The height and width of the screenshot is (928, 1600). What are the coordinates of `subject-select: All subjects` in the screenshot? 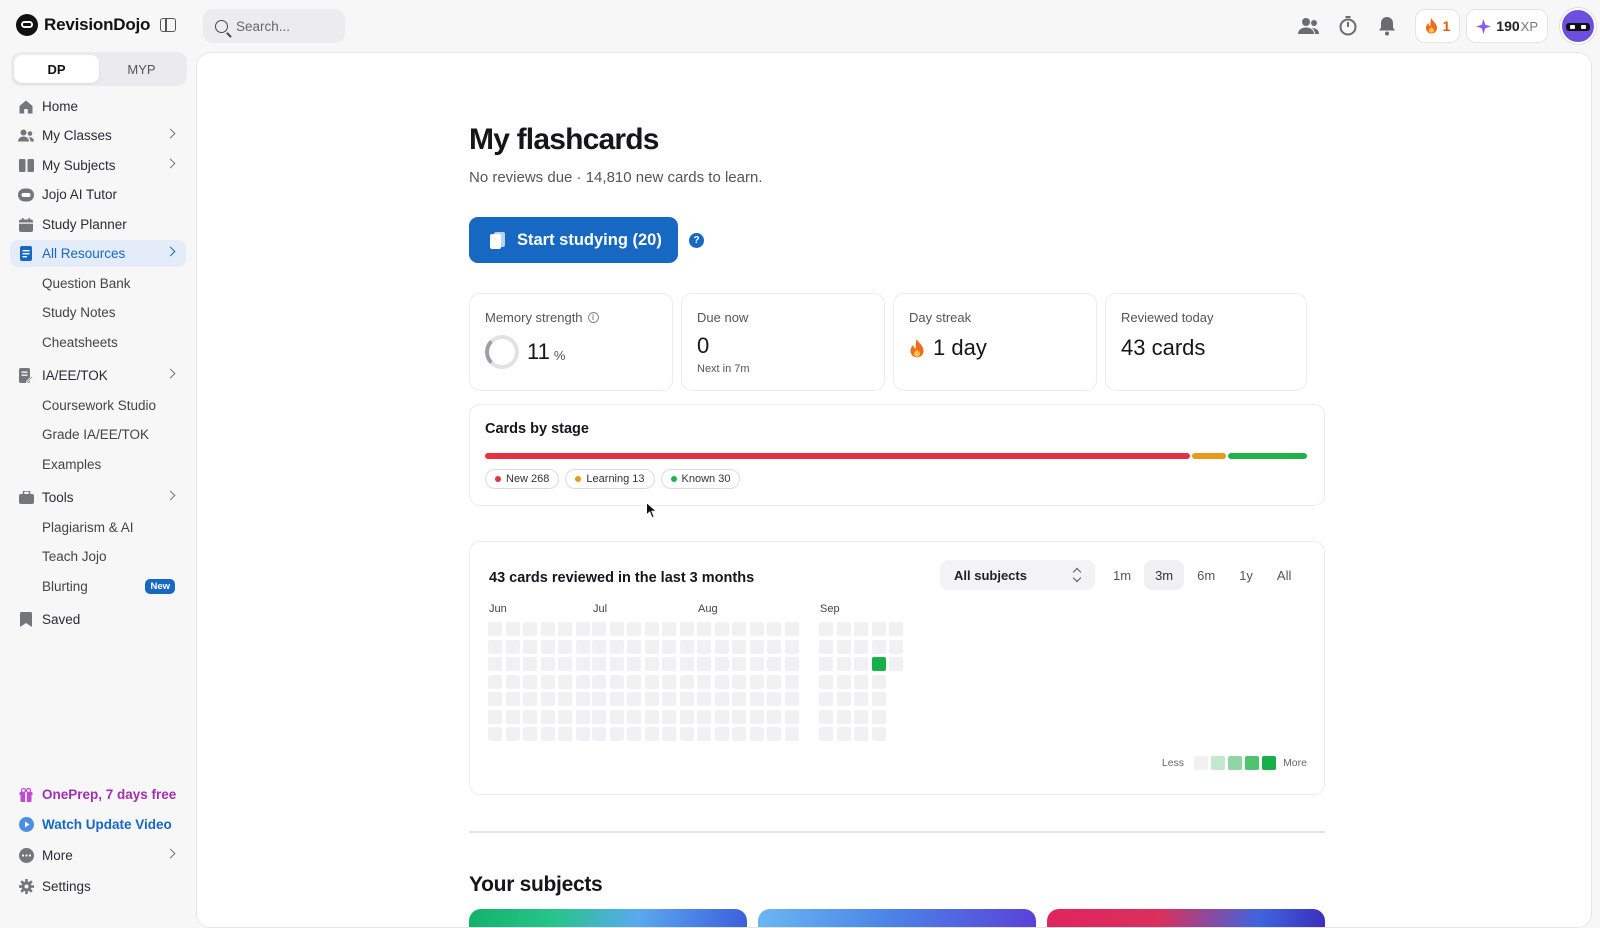 It's located at (1017, 575).